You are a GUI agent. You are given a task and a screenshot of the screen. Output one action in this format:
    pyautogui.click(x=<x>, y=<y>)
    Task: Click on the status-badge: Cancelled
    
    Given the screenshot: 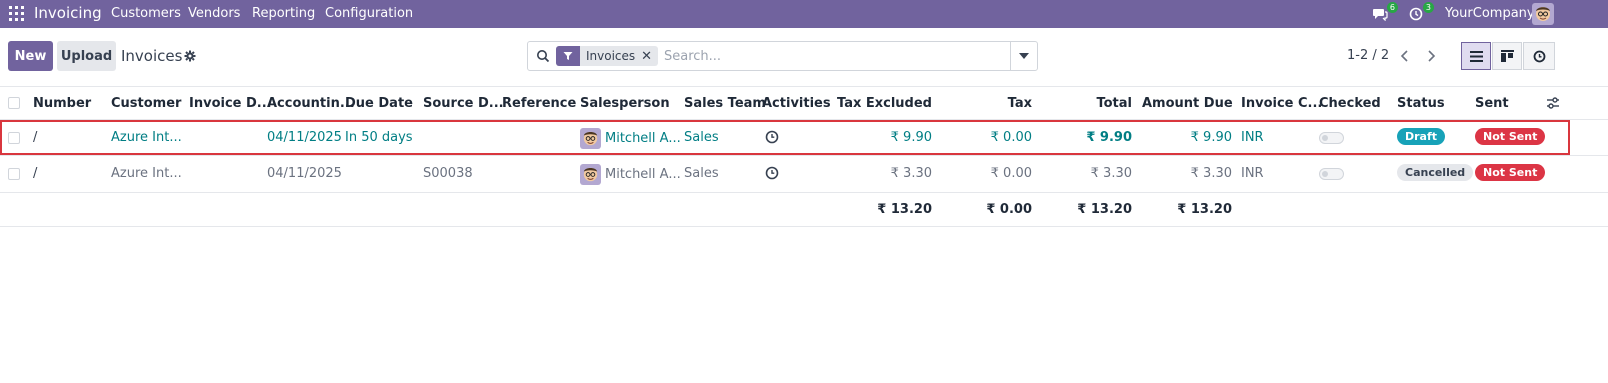 What is the action you would take?
    pyautogui.click(x=1435, y=172)
    